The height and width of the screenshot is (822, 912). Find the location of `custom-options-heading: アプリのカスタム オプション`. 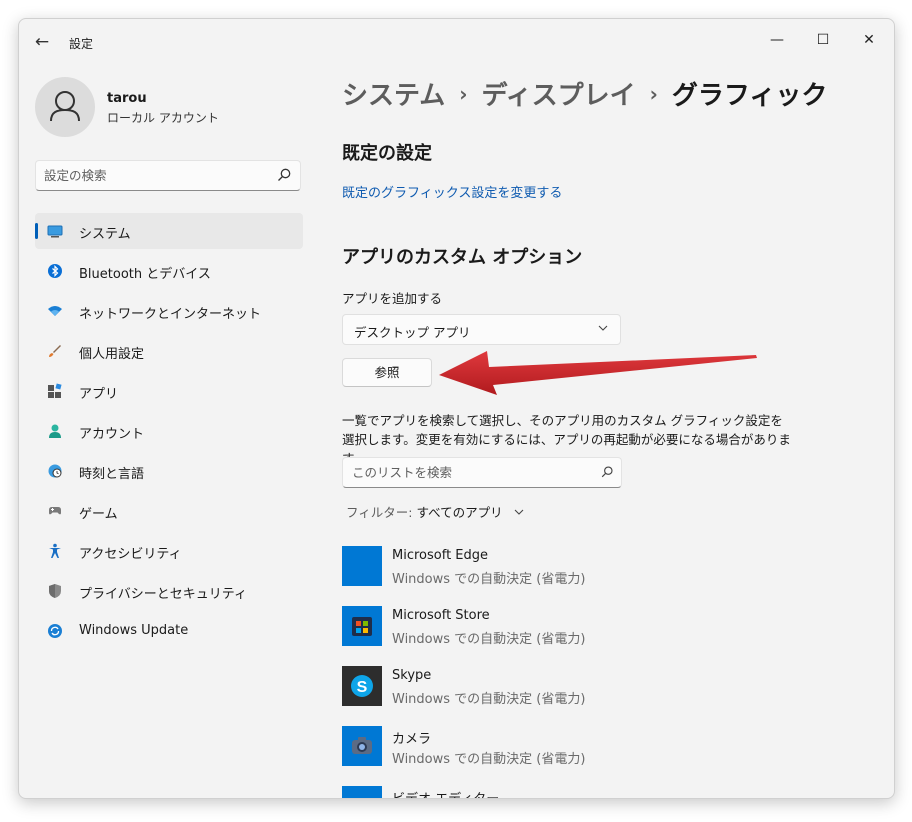

custom-options-heading: アプリのカスタム オプション is located at coordinates (462, 257).